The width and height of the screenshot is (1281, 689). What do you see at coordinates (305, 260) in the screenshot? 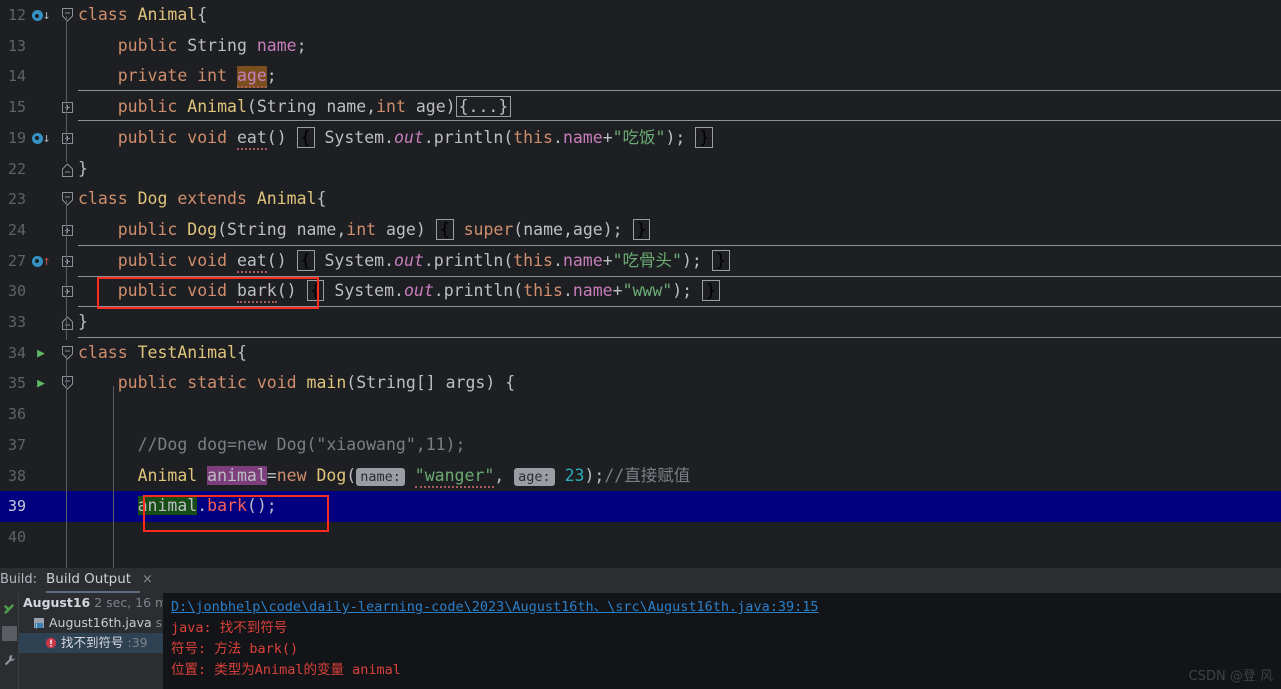
I see `code-token: {` at bounding box center [305, 260].